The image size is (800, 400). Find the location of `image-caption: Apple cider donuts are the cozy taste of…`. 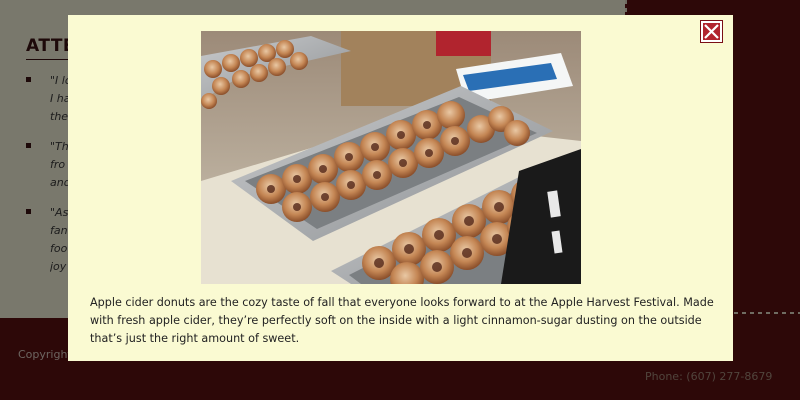

image-caption: Apple cider donuts are the cozy taste of… is located at coordinates (402, 320).